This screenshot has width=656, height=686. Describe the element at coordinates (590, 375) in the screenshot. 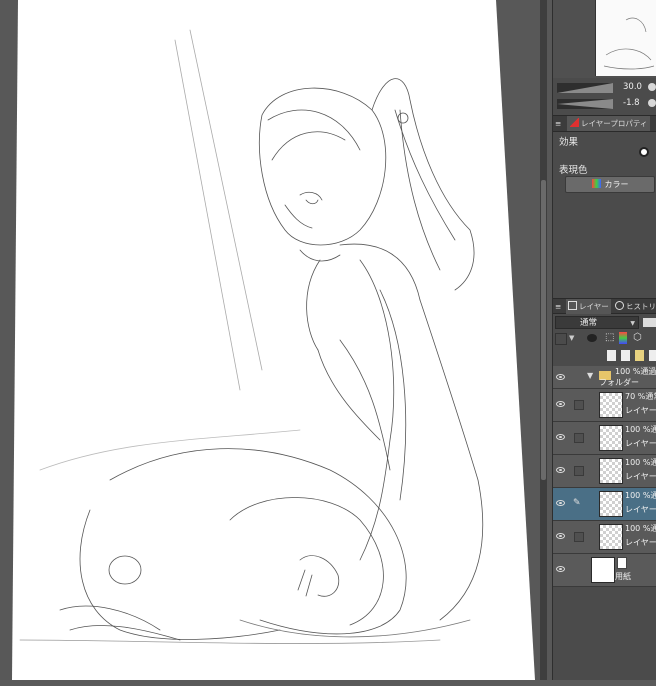

I see `folder-collapse-icon: ▼` at that location.